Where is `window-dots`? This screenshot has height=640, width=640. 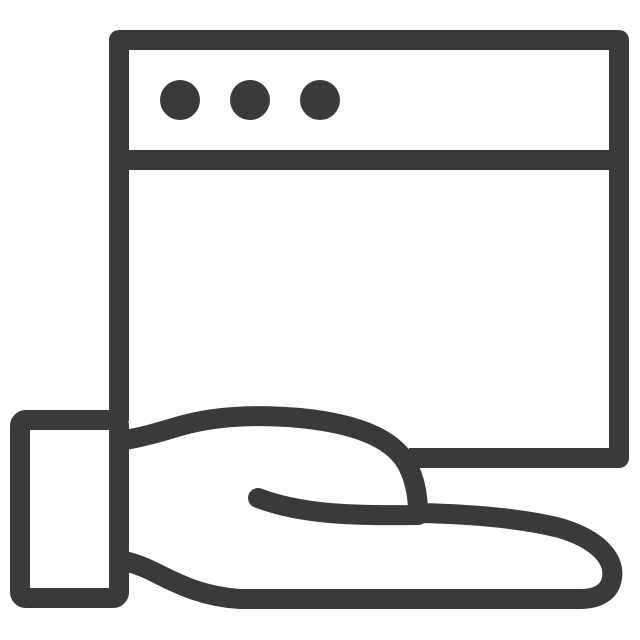
window-dots is located at coordinates (250, 100).